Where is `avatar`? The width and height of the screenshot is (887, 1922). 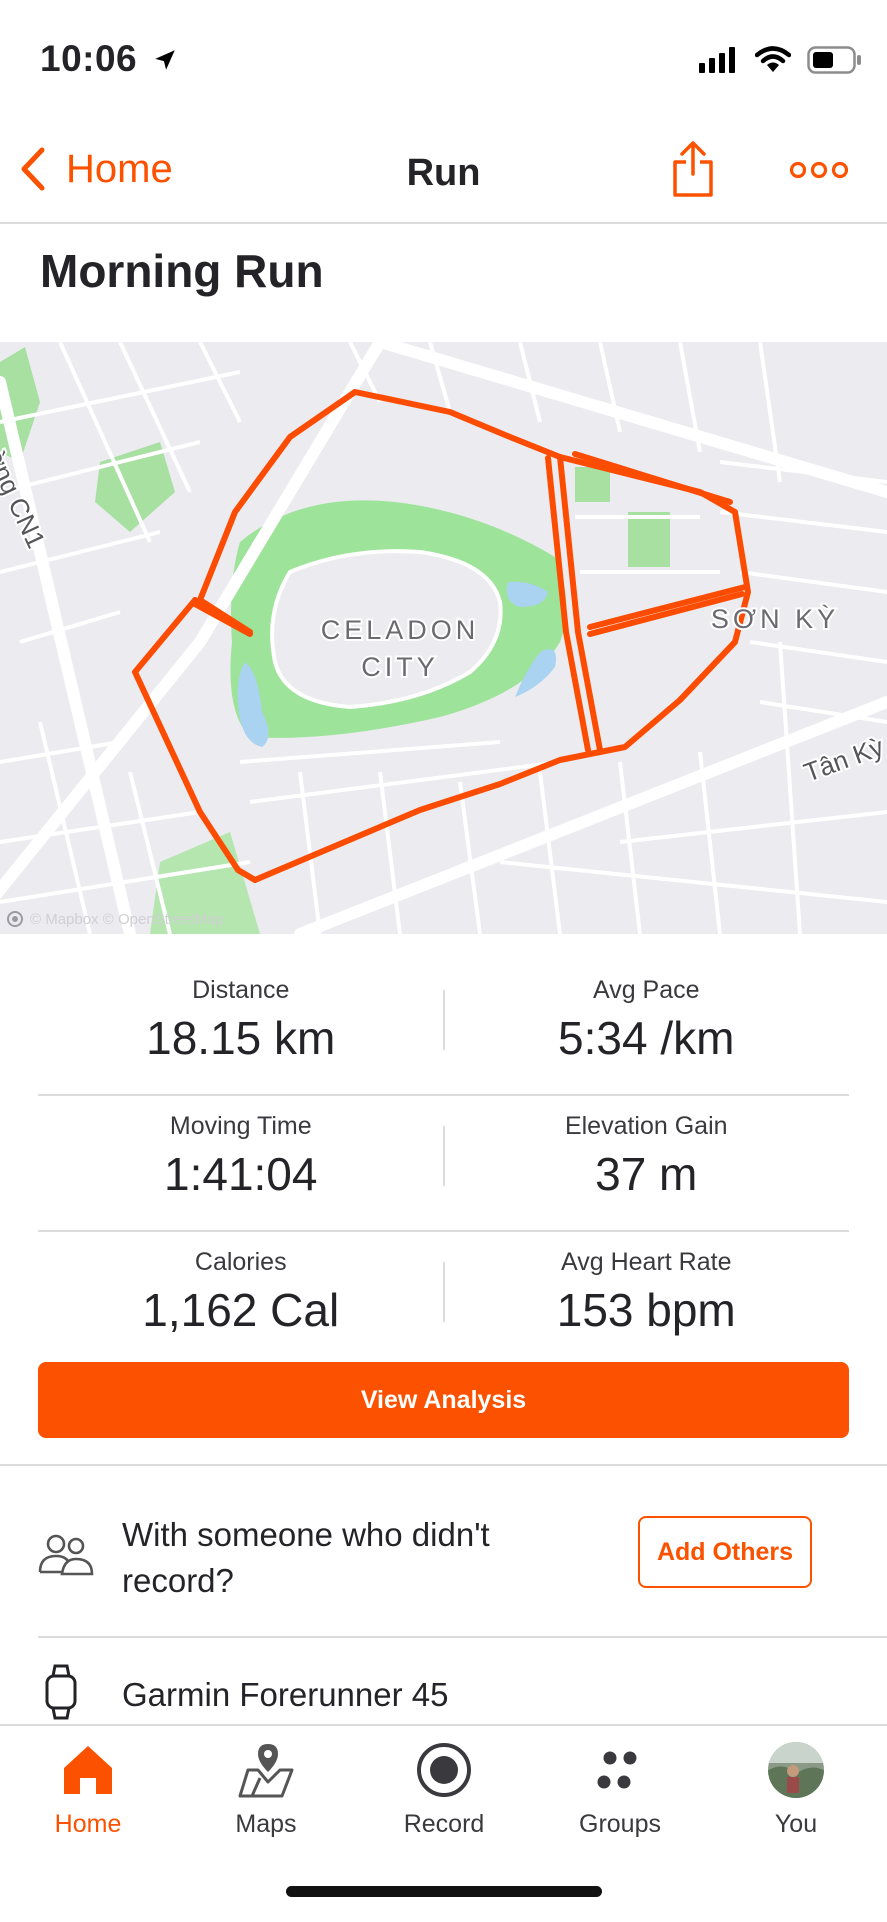 avatar is located at coordinates (796, 1770).